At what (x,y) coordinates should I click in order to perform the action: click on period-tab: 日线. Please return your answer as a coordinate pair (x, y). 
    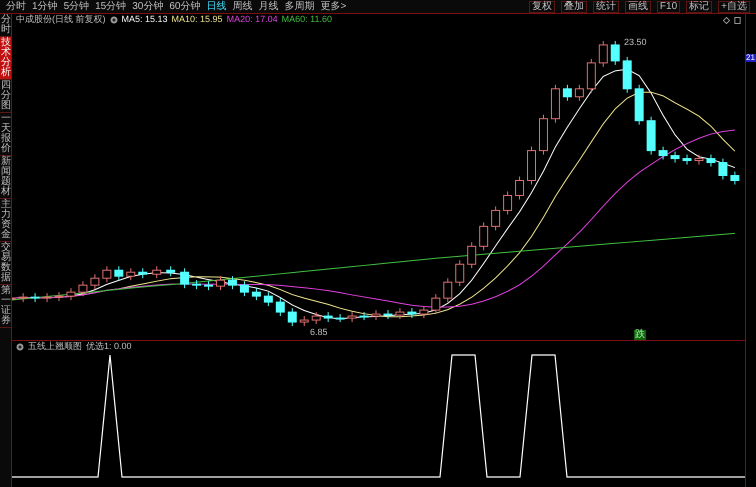
    Looking at the image, I should click on (216, 7).